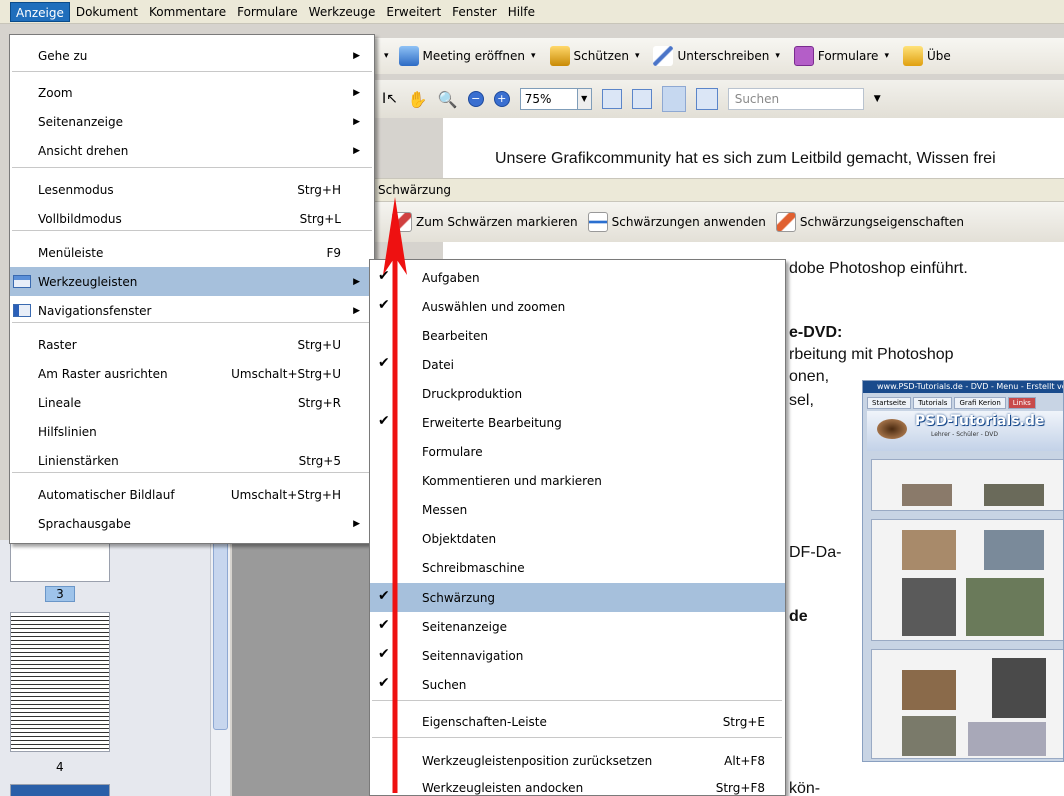 This screenshot has height=796, width=1064. I want to click on review-button: Übe, so click(927, 56).